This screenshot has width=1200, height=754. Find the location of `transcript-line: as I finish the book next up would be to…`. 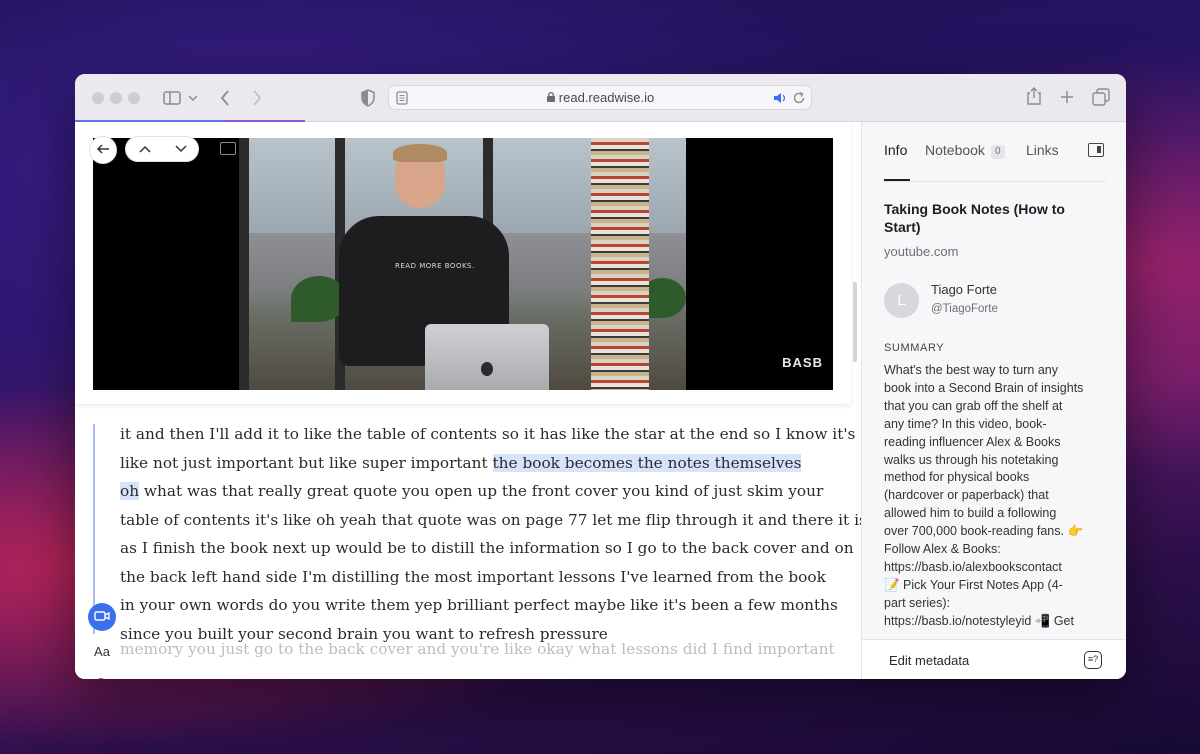

transcript-line: as I finish the book next up would be to… is located at coordinates (487, 548).